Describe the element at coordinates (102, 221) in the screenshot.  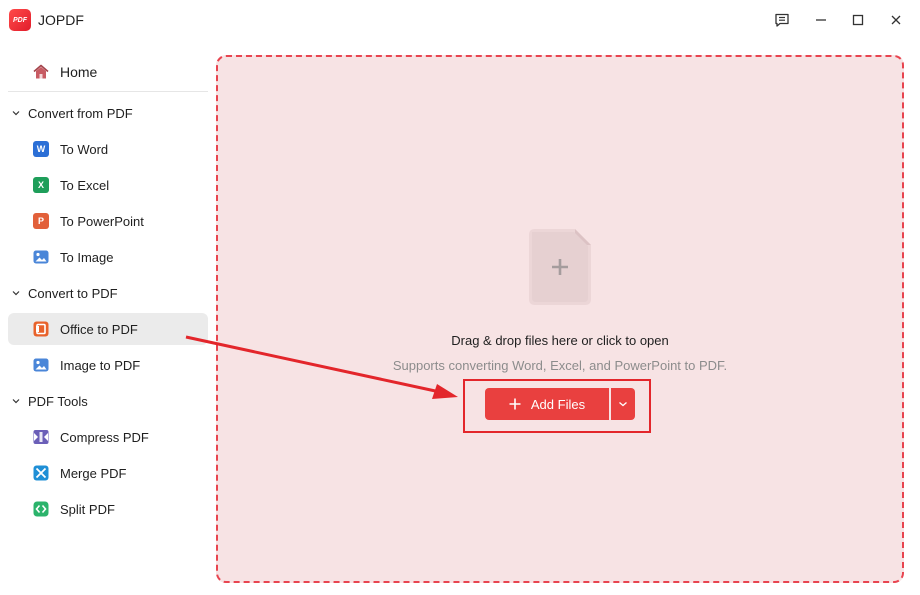
I see `sidebar-item-label: To PowerPoint` at that location.